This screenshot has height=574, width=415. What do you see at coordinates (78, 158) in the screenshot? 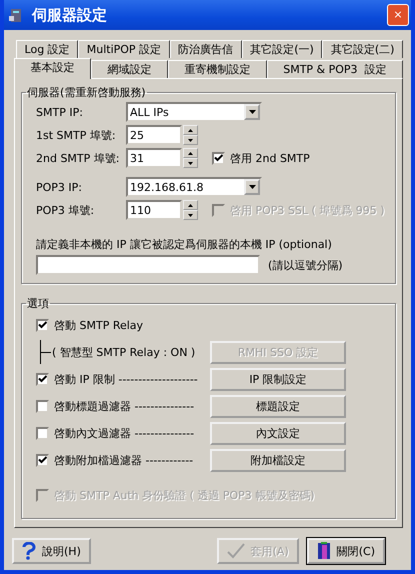
I see `field-label: 2nd SMTP 埠號:` at bounding box center [78, 158].